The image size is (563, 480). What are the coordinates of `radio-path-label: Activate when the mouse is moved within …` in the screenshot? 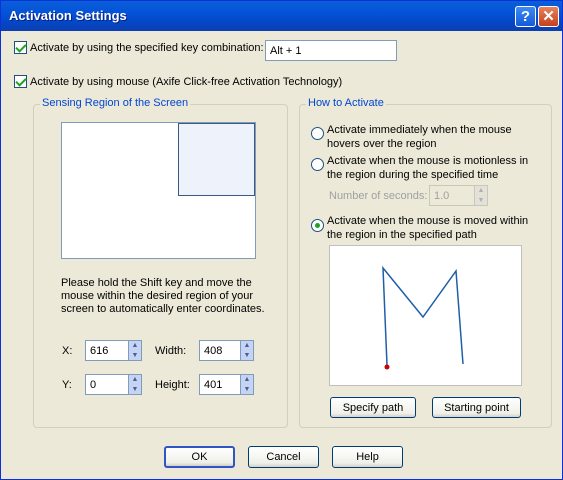 It's located at (428, 228).